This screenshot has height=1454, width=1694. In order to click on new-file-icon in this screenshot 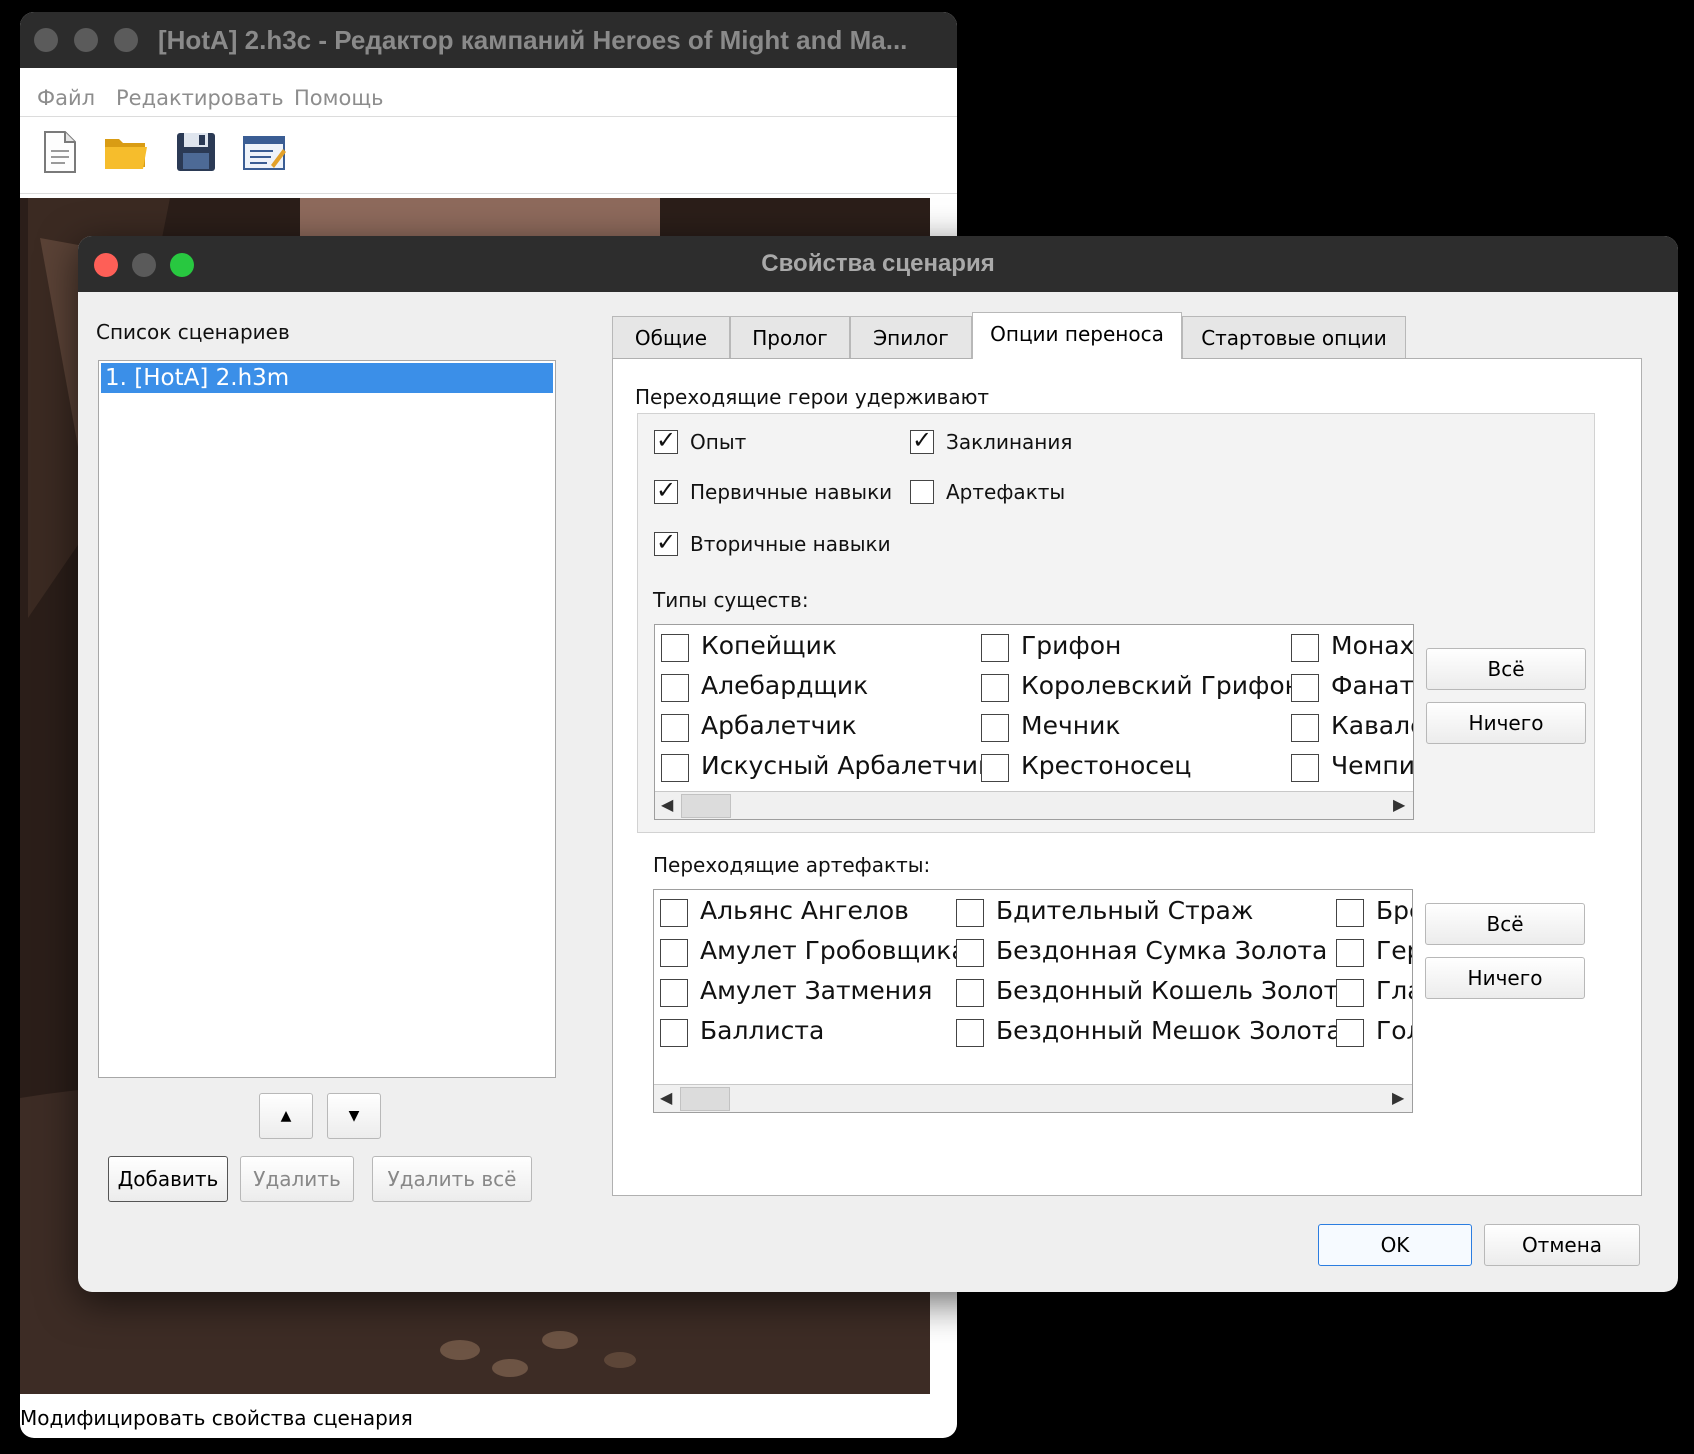, I will do `click(60, 152)`.